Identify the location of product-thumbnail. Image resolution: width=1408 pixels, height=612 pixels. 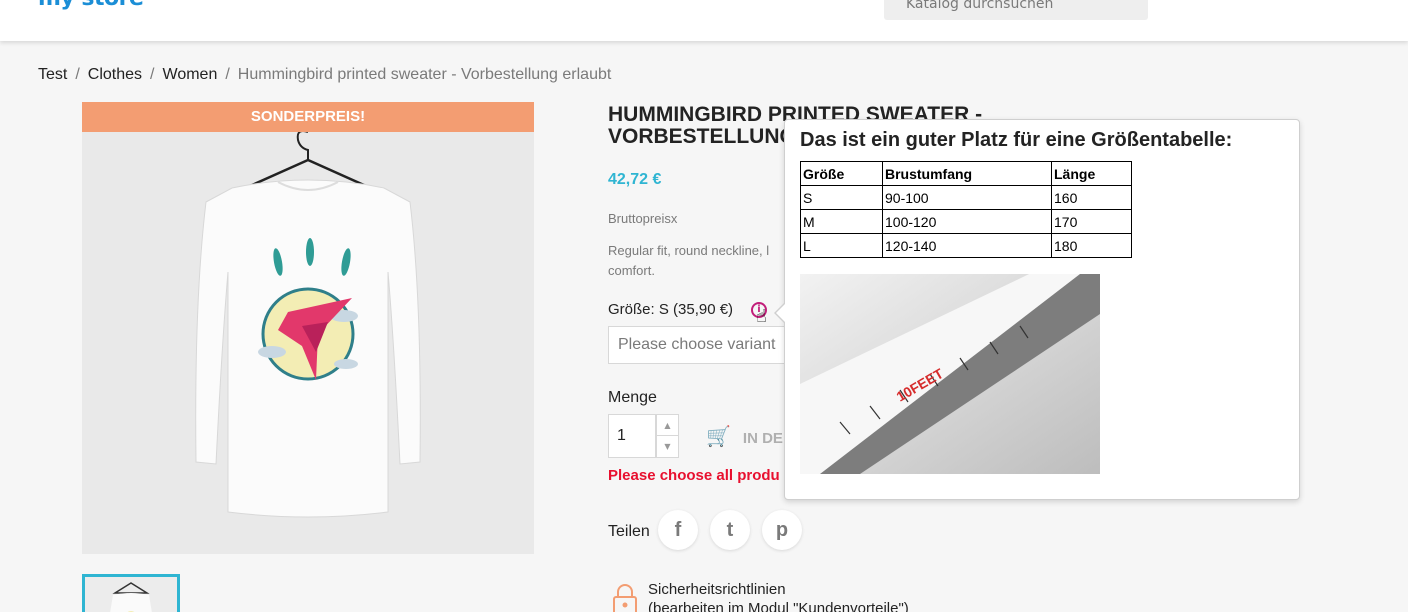
(131, 593).